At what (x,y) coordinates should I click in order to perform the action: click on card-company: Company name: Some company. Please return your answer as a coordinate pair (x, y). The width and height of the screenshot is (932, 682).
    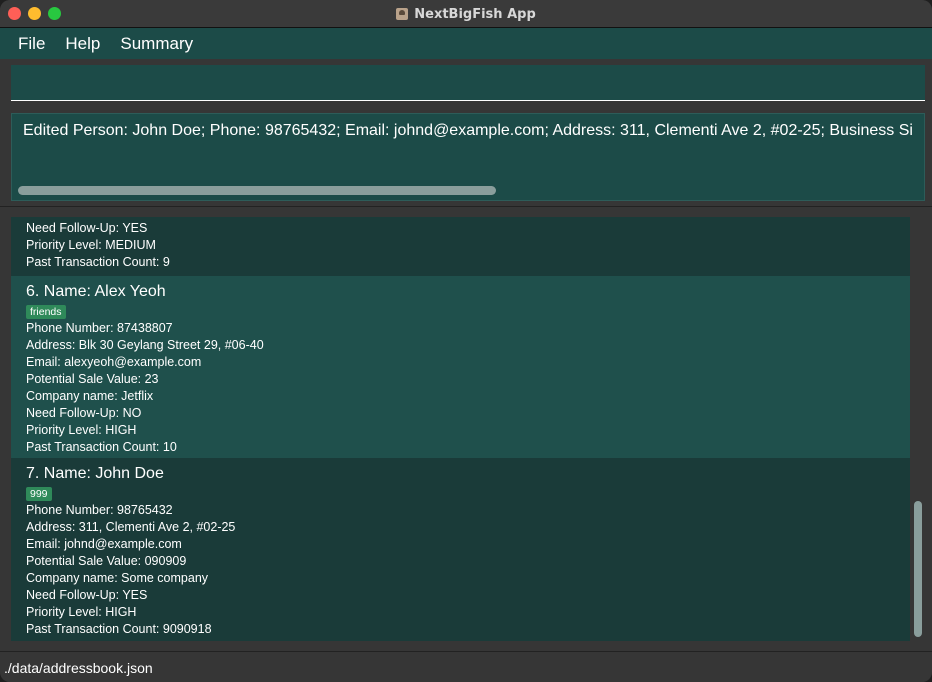
    Looking at the image, I should click on (117, 578).